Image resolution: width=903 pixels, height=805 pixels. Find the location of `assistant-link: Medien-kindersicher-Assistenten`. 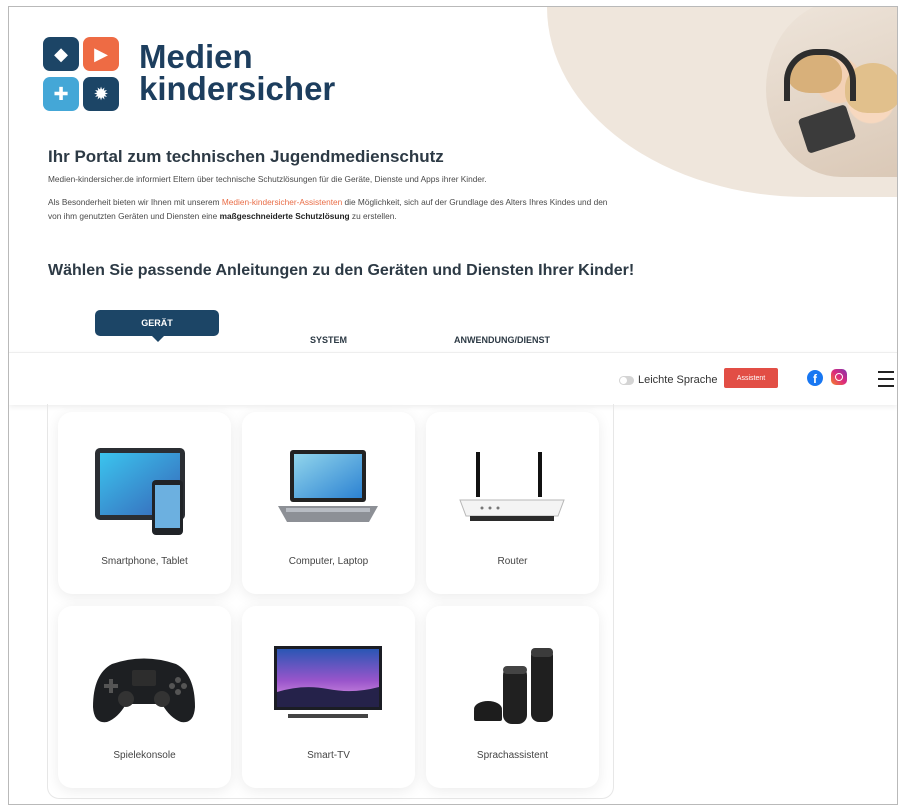

assistant-link: Medien-kindersicher-Assistenten is located at coordinates (282, 202).